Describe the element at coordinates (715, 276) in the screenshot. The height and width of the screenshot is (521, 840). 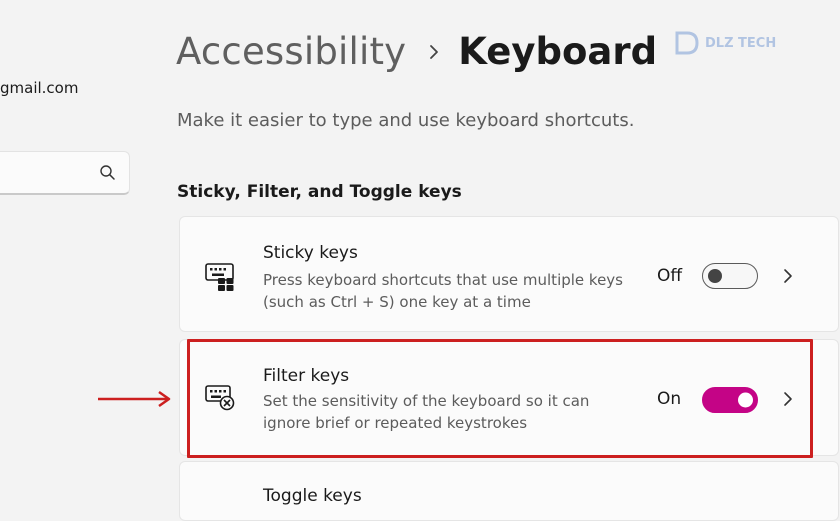
I see `toggle-knob` at that location.